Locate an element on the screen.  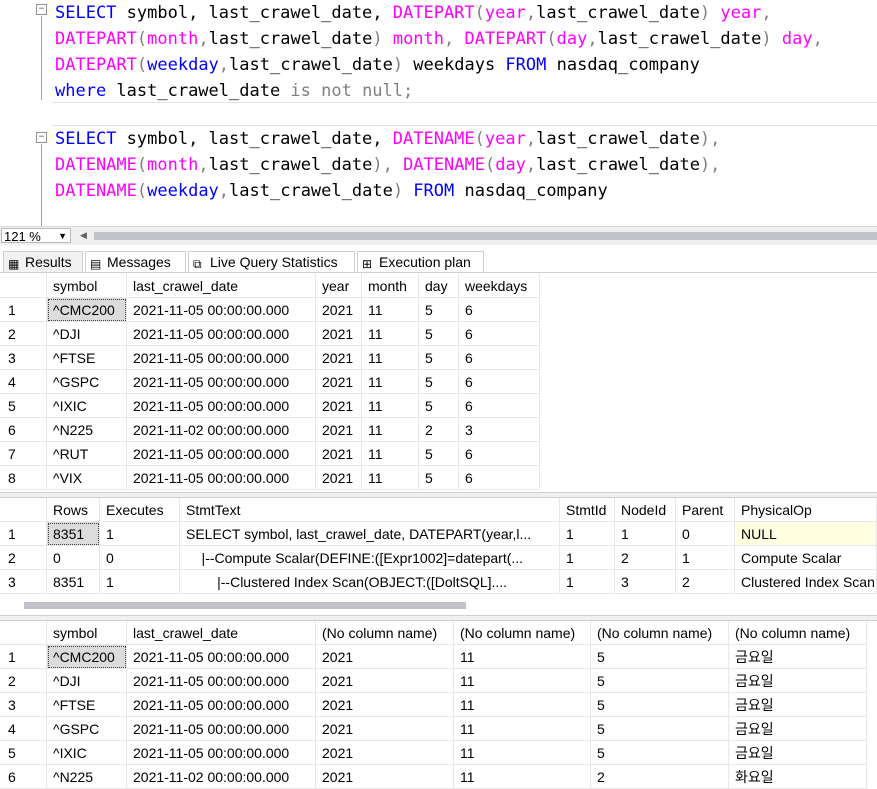
column-header: NodeId is located at coordinates (645, 510).